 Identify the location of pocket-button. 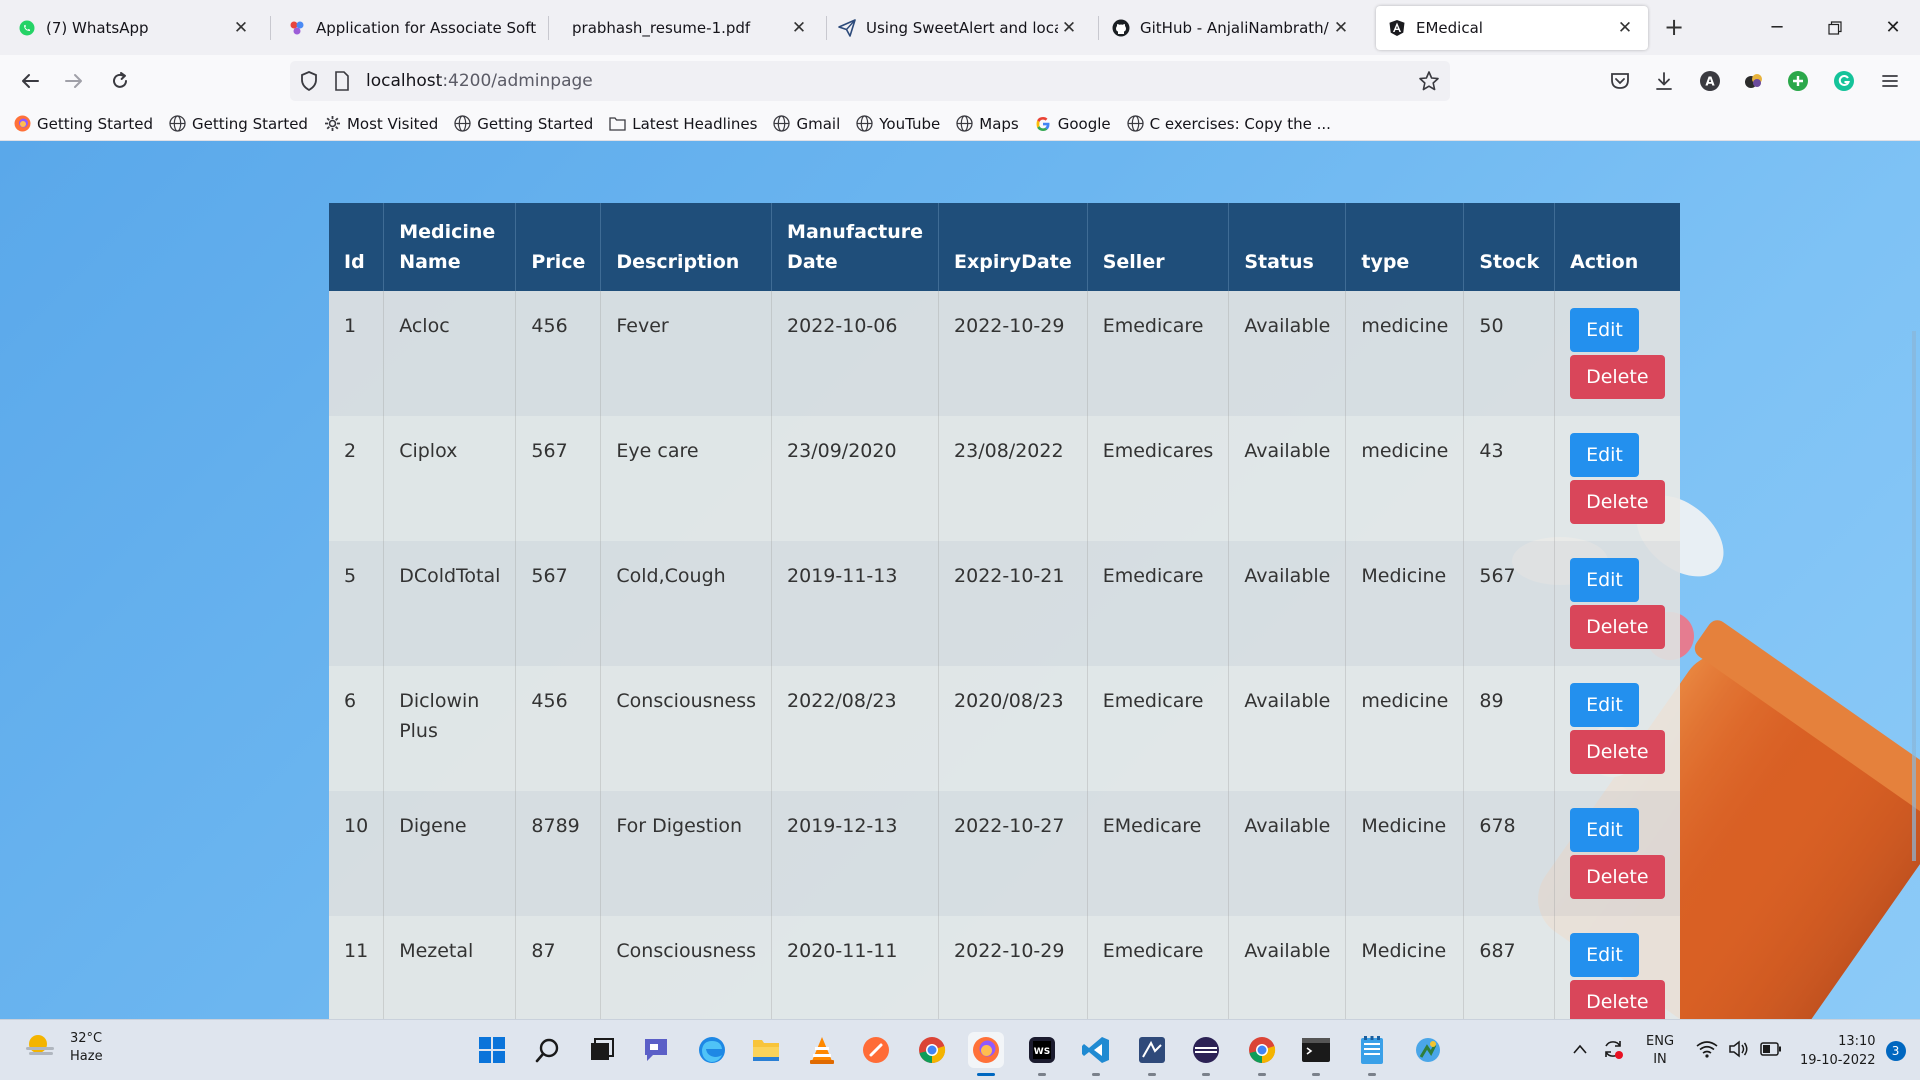
(1620, 81).